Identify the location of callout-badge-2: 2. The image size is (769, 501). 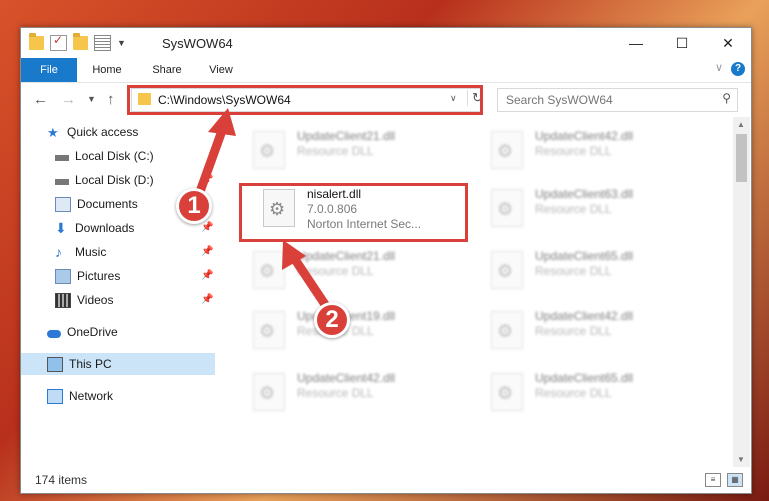
(332, 320).